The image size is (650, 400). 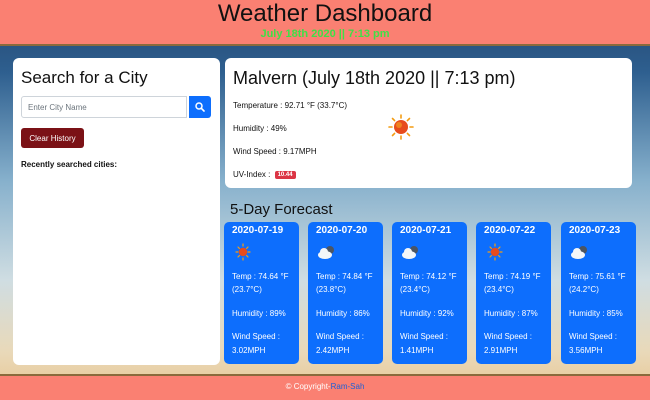 I want to click on search-button, so click(x=200, y=107).